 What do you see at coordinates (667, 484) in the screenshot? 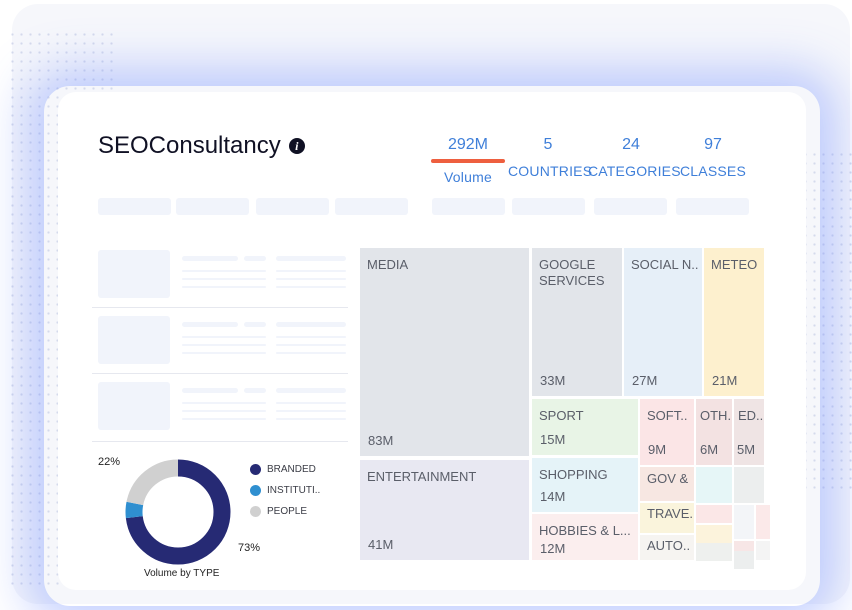
I see `treemap-tile-government: GOV &` at bounding box center [667, 484].